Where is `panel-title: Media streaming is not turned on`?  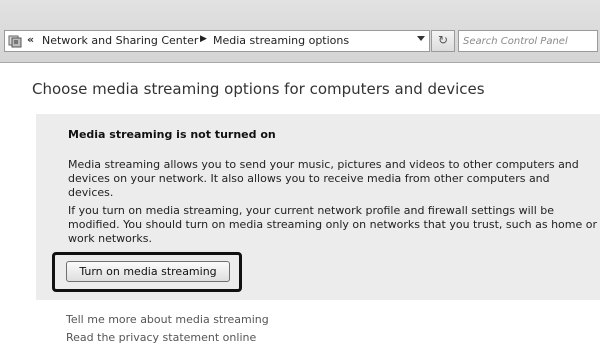 panel-title: Media streaming is not turned on is located at coordinates (172, 134).